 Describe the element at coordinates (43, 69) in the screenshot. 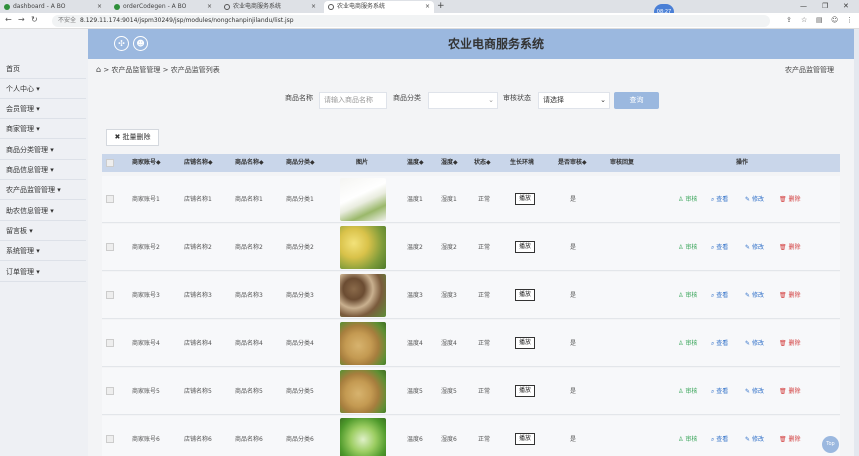

I see `sidebar-item-home: 首页` at that location.